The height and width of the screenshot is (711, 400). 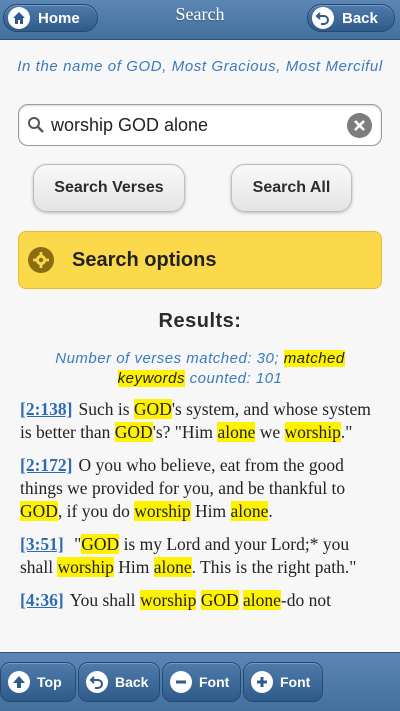 I want to click on results-count-suffix: counted: 101, so click(x=233, y=378).